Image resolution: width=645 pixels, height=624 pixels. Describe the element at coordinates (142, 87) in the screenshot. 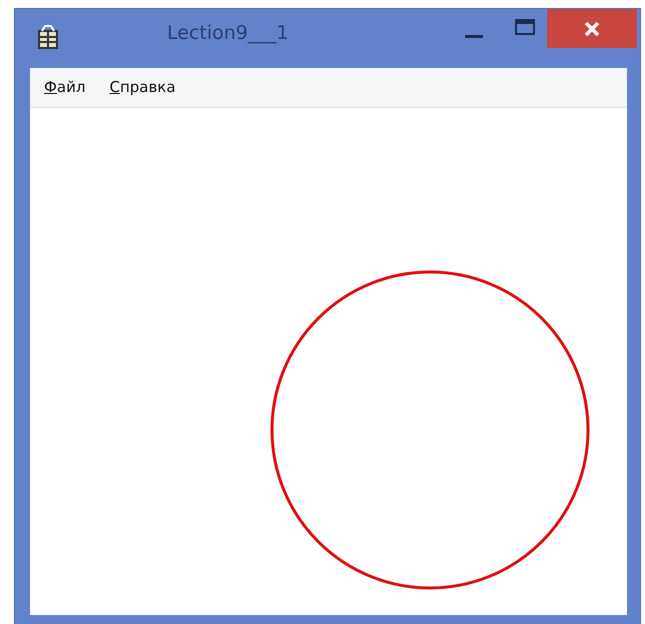

I see `menu-item: Справка` at that location.